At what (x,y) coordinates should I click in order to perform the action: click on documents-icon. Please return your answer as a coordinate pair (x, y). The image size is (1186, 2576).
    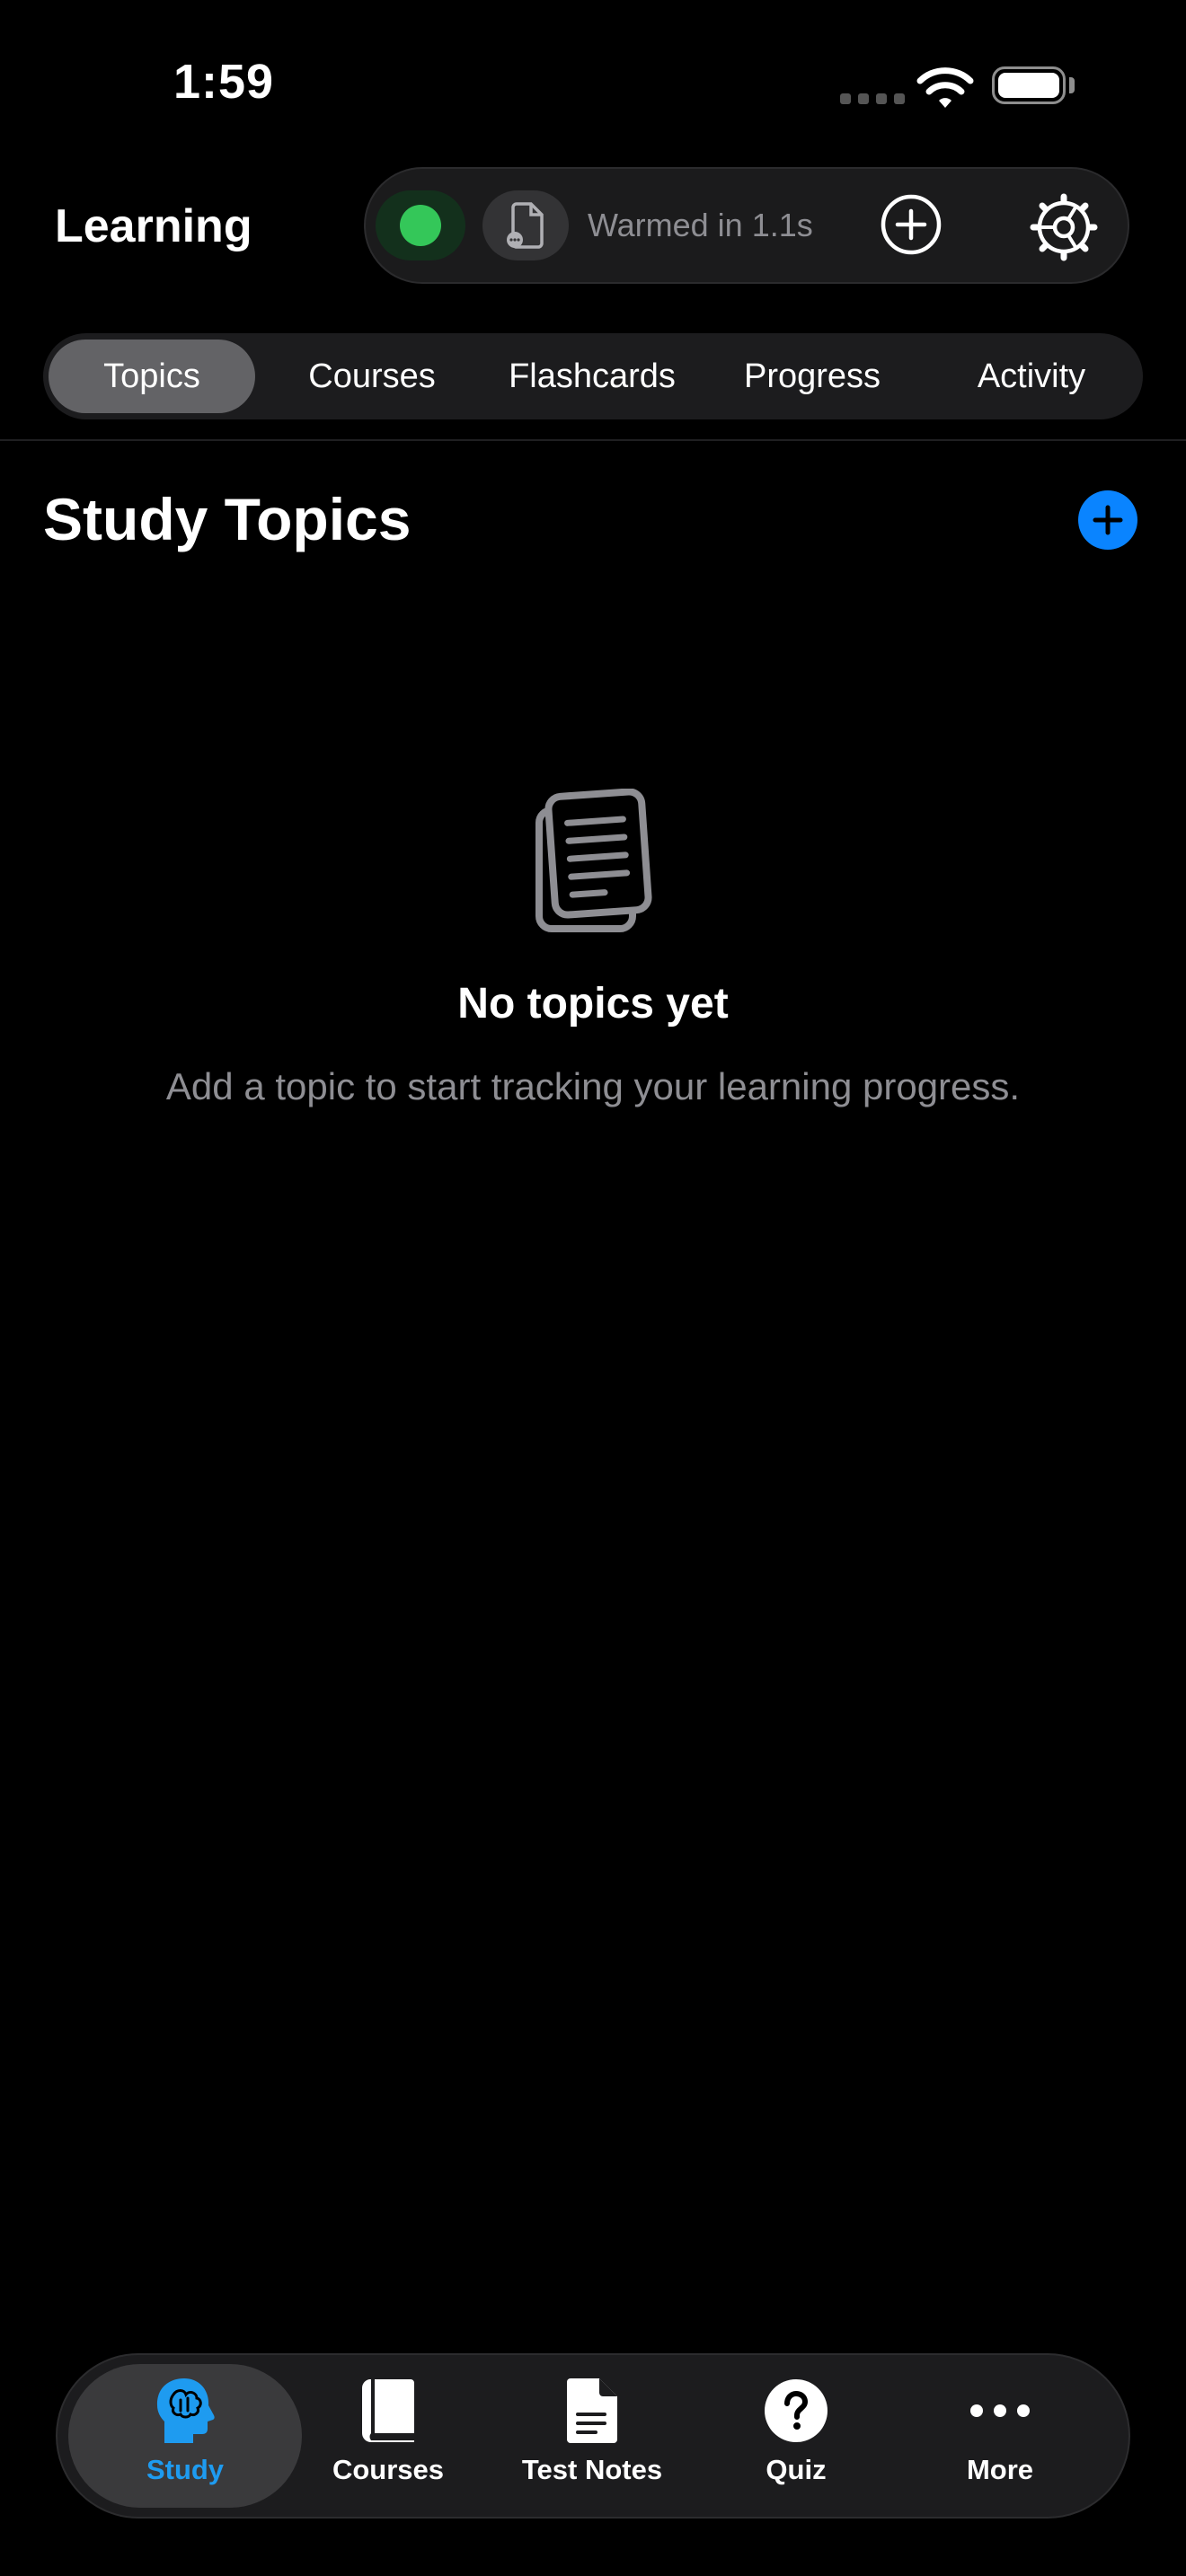
    Looking at the image, I should click on (593, 860).